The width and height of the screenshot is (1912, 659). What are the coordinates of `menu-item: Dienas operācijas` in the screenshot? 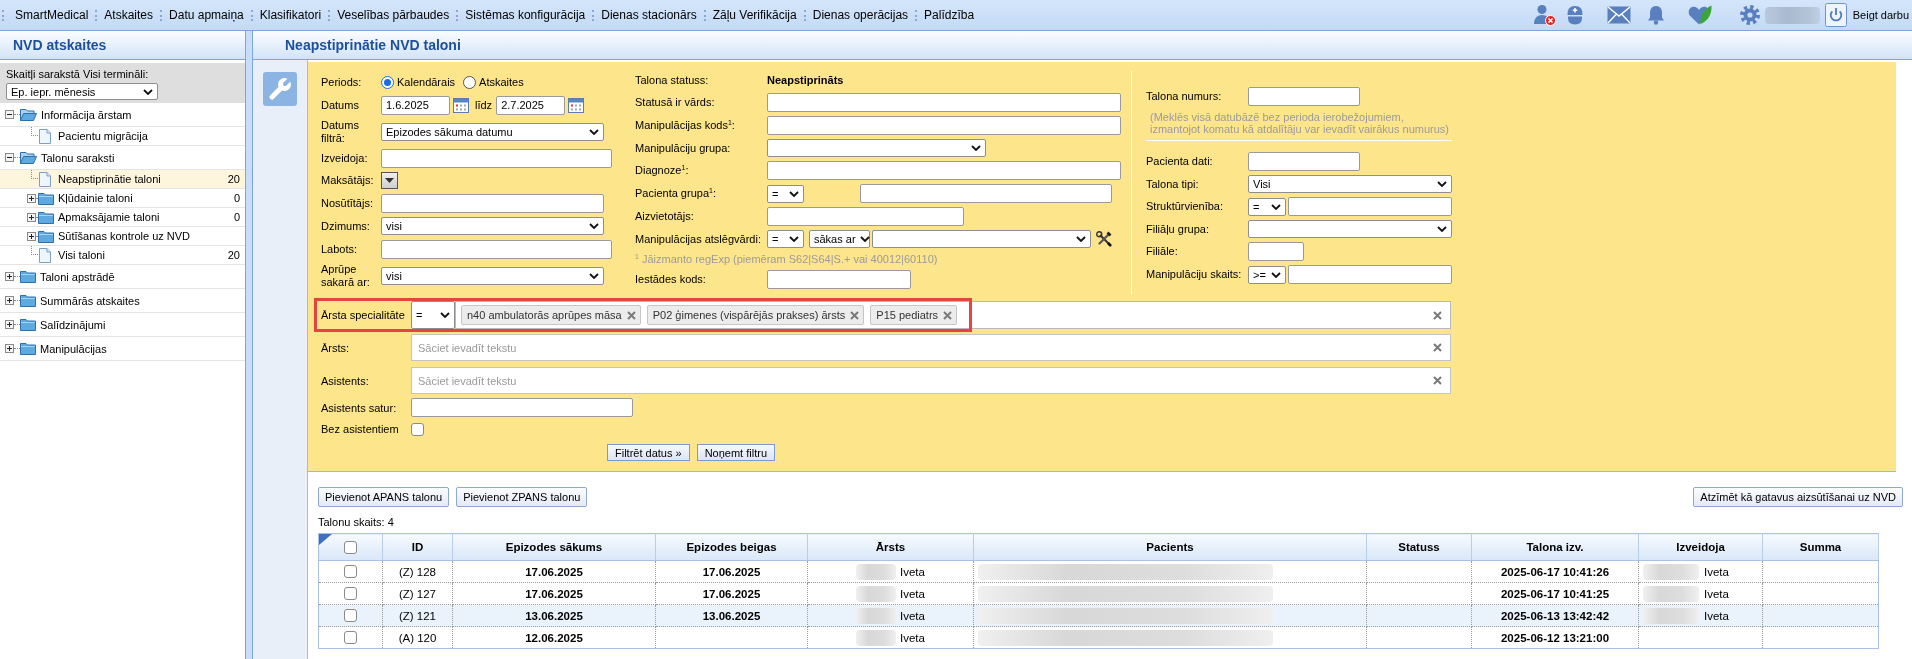 It's located at (860, 15).